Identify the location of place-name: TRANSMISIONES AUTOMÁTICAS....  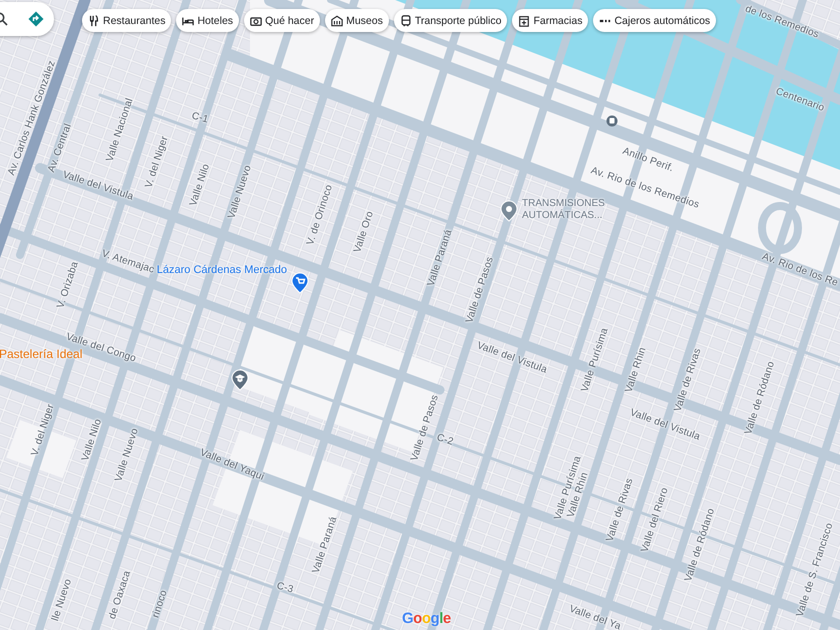
(562, 210).